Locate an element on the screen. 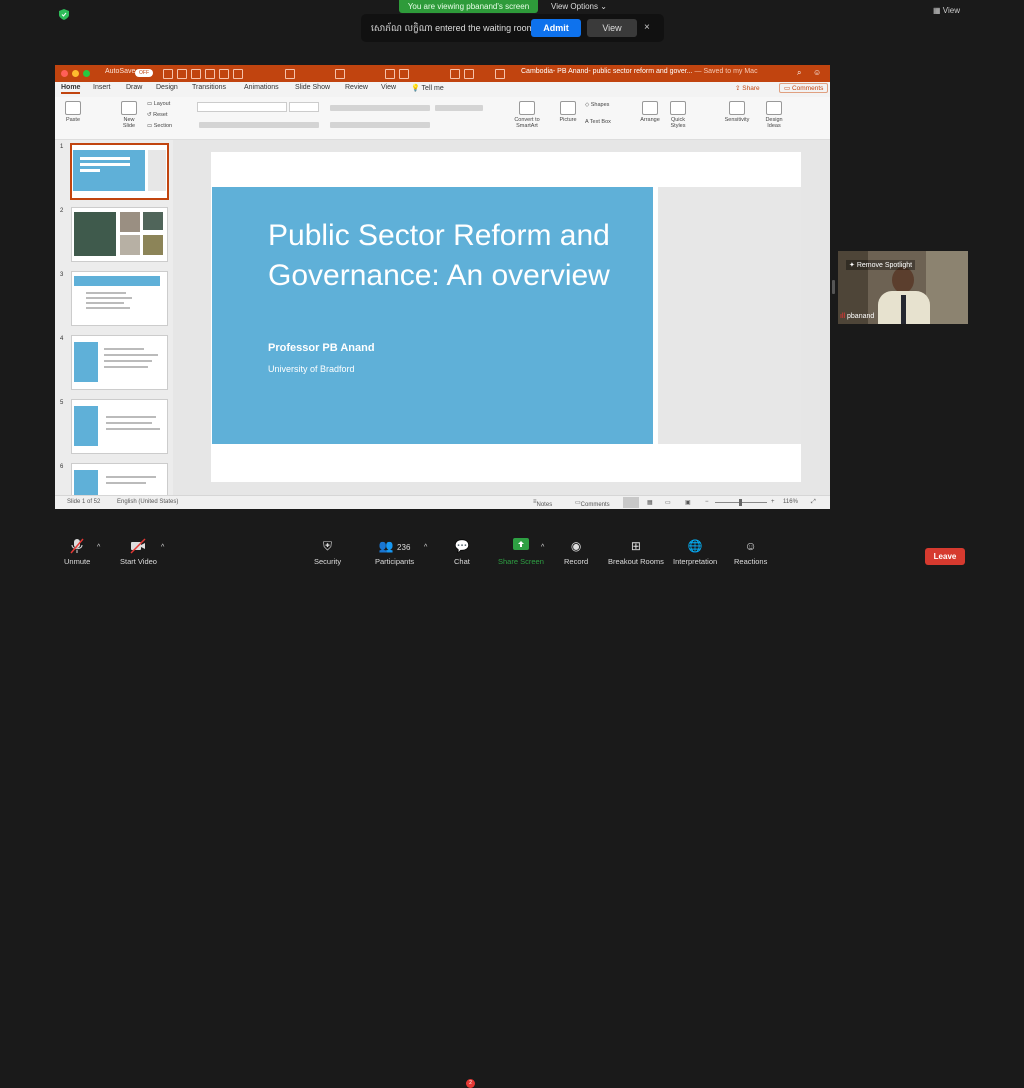 Image resolution: width=1024 pixels, height=1088 pixels. slide-presenter: Professor PB Anand is located at coordinates (321, 348).